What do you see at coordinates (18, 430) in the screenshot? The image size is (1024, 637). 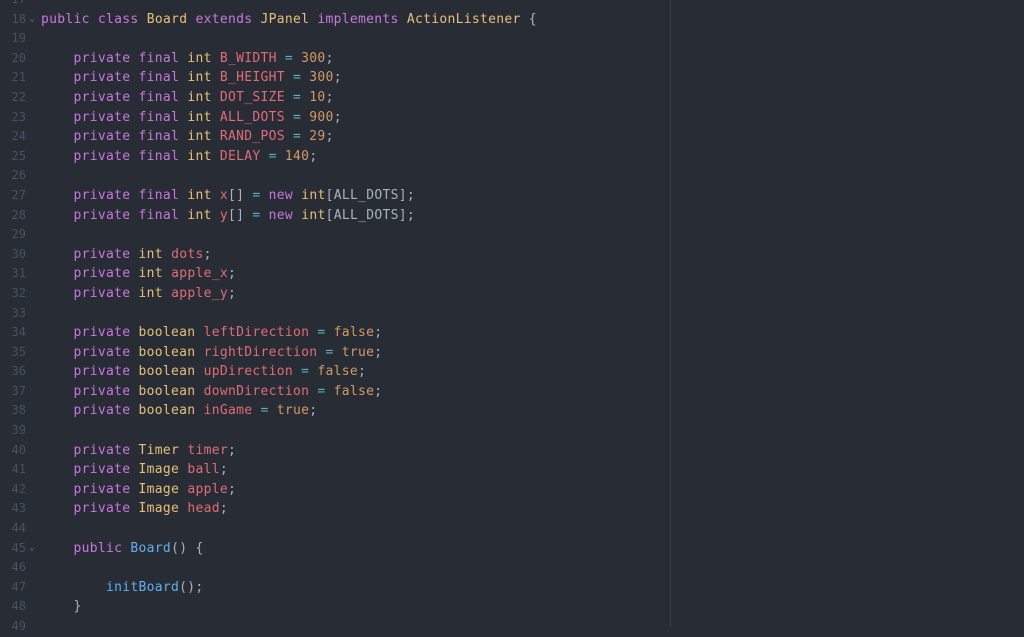 I see `line-number: 39` at bounding box center [18, 430].